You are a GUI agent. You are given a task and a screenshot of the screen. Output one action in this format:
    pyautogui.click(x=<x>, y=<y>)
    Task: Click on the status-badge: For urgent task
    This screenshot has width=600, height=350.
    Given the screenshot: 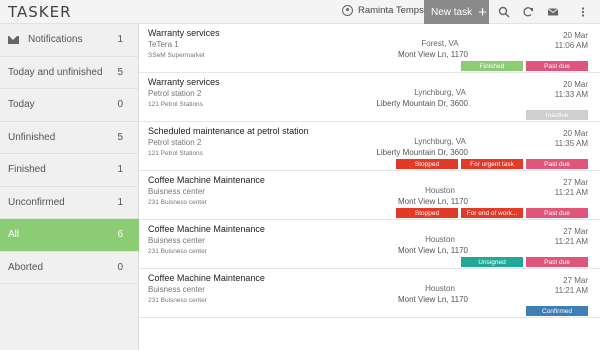 What is the action you would take?
    pyautogui.click(x=492, y=164)
    